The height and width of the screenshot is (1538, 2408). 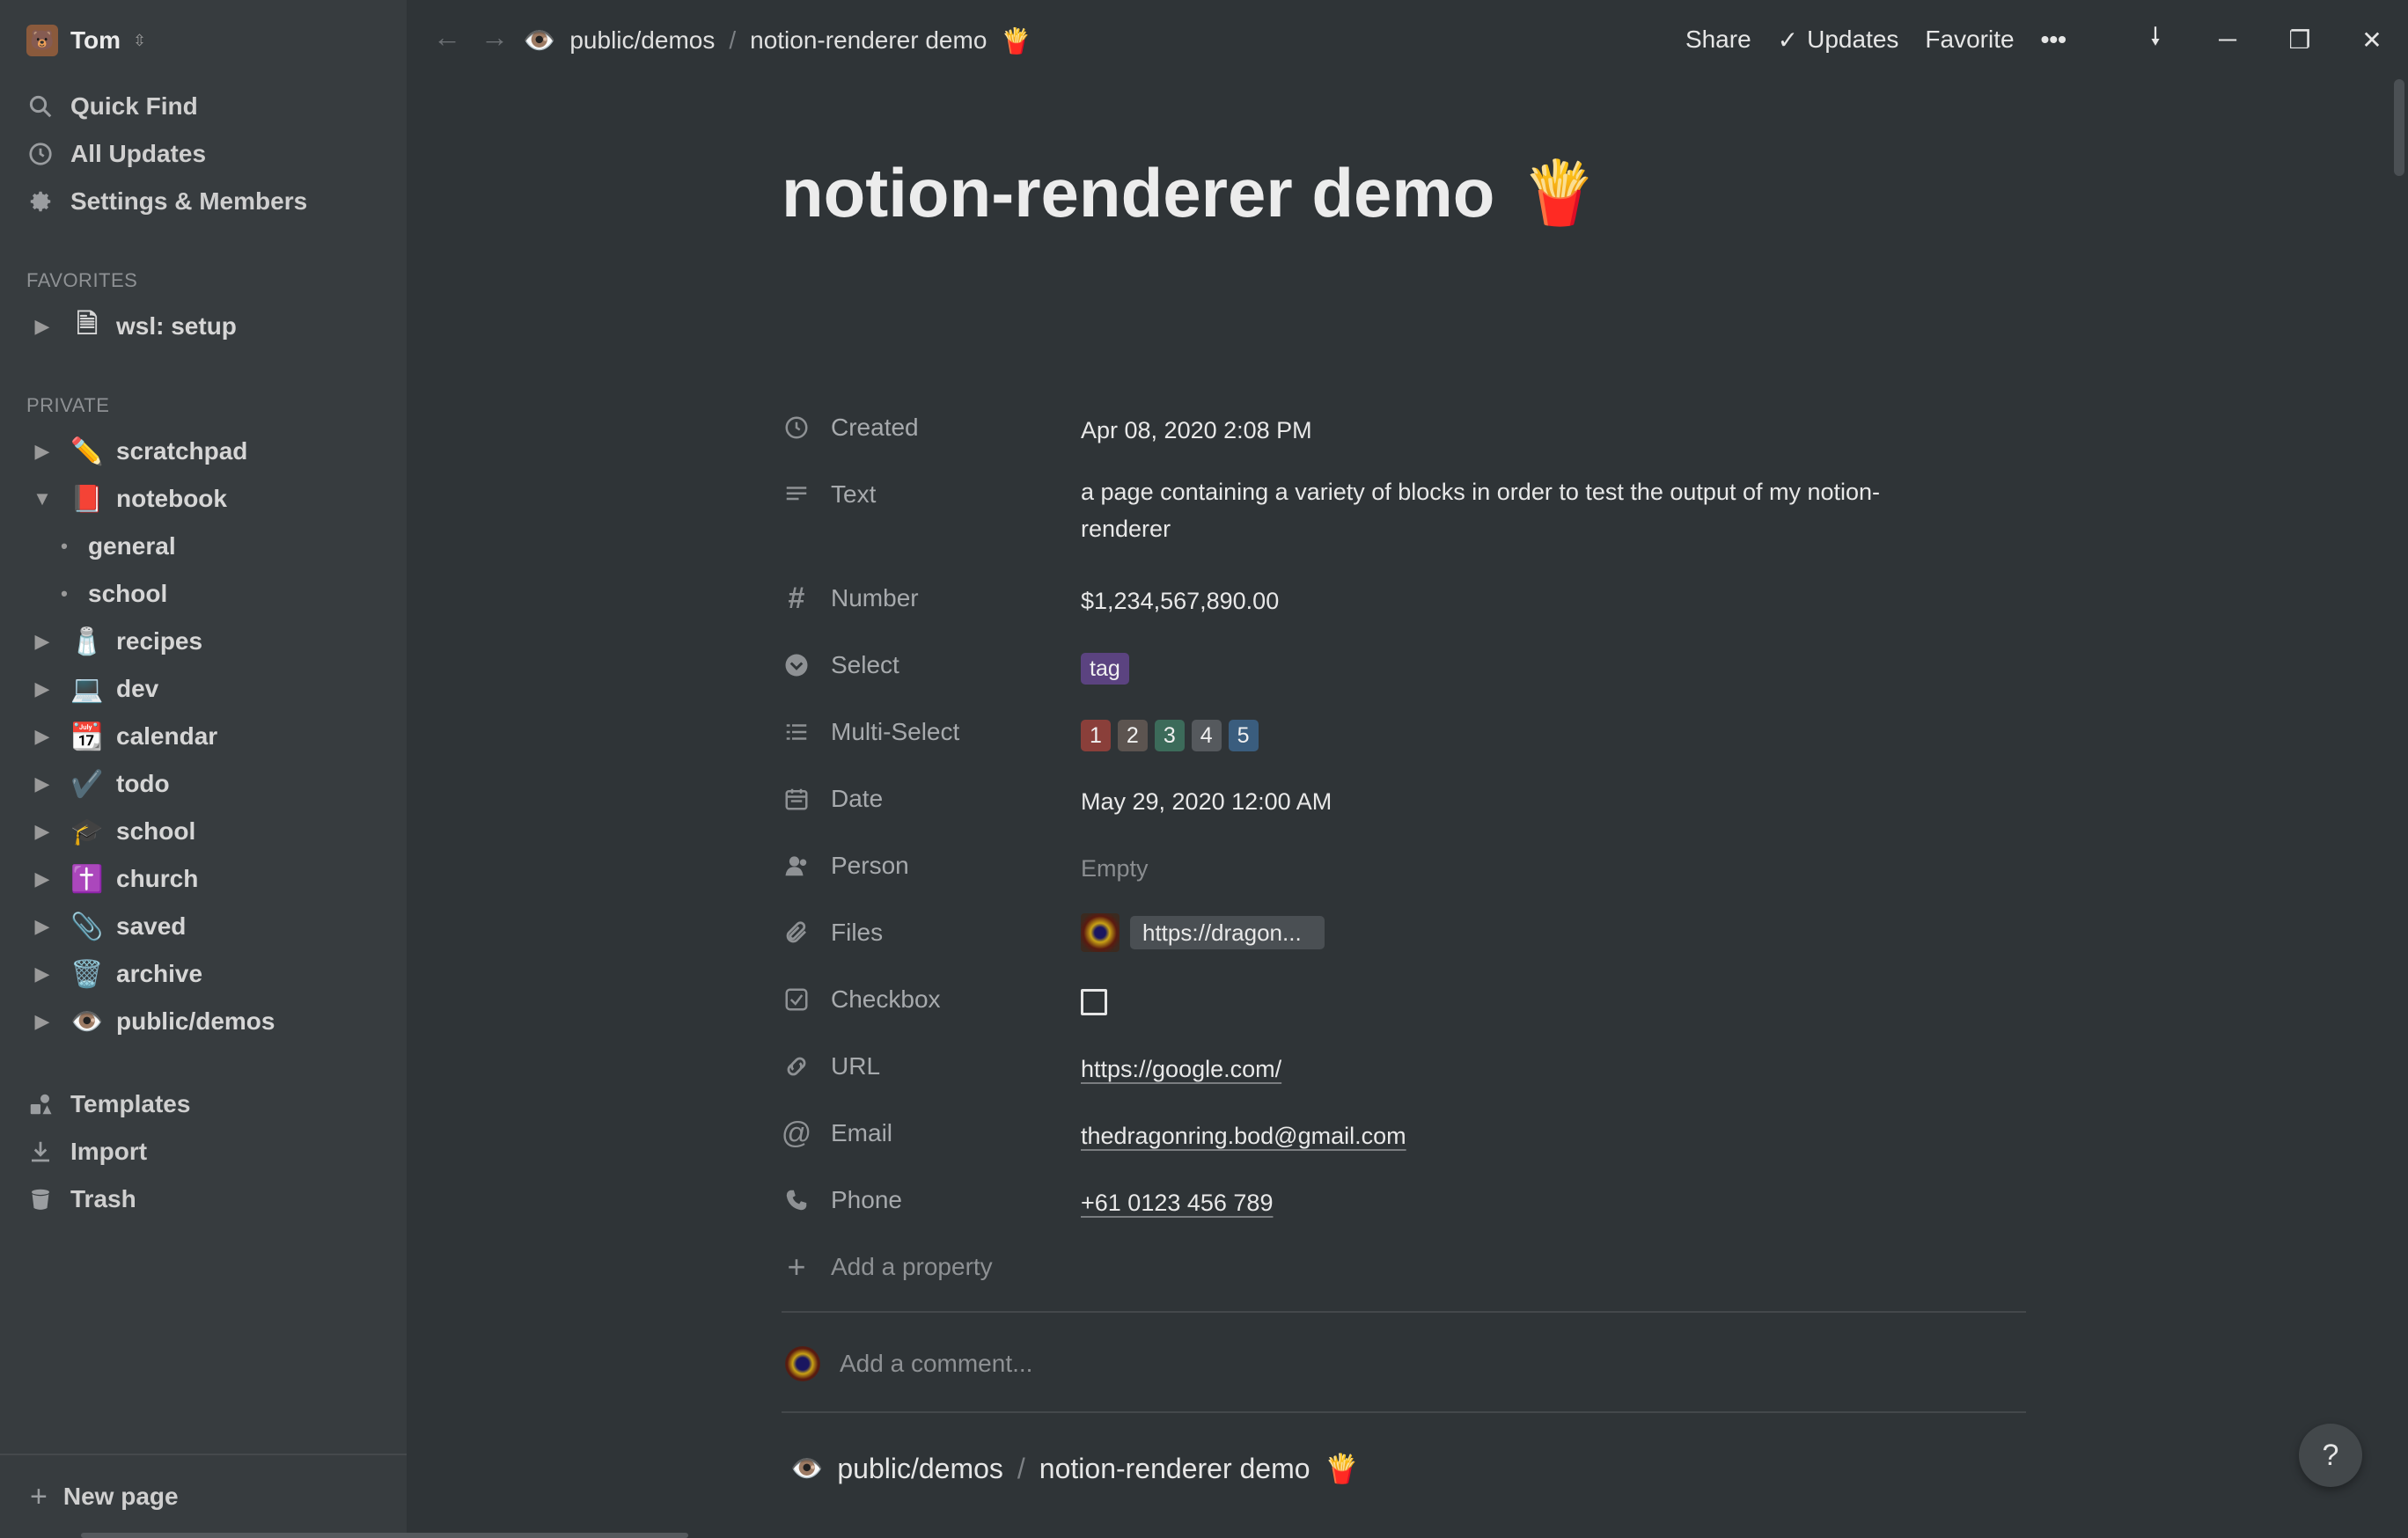 What do you see at coordinates (211, 452) in the screenshot?
I see `sidebar-item-scratchpad: ▶ ✏️ scratchpad` at bounding box center [211, 452].